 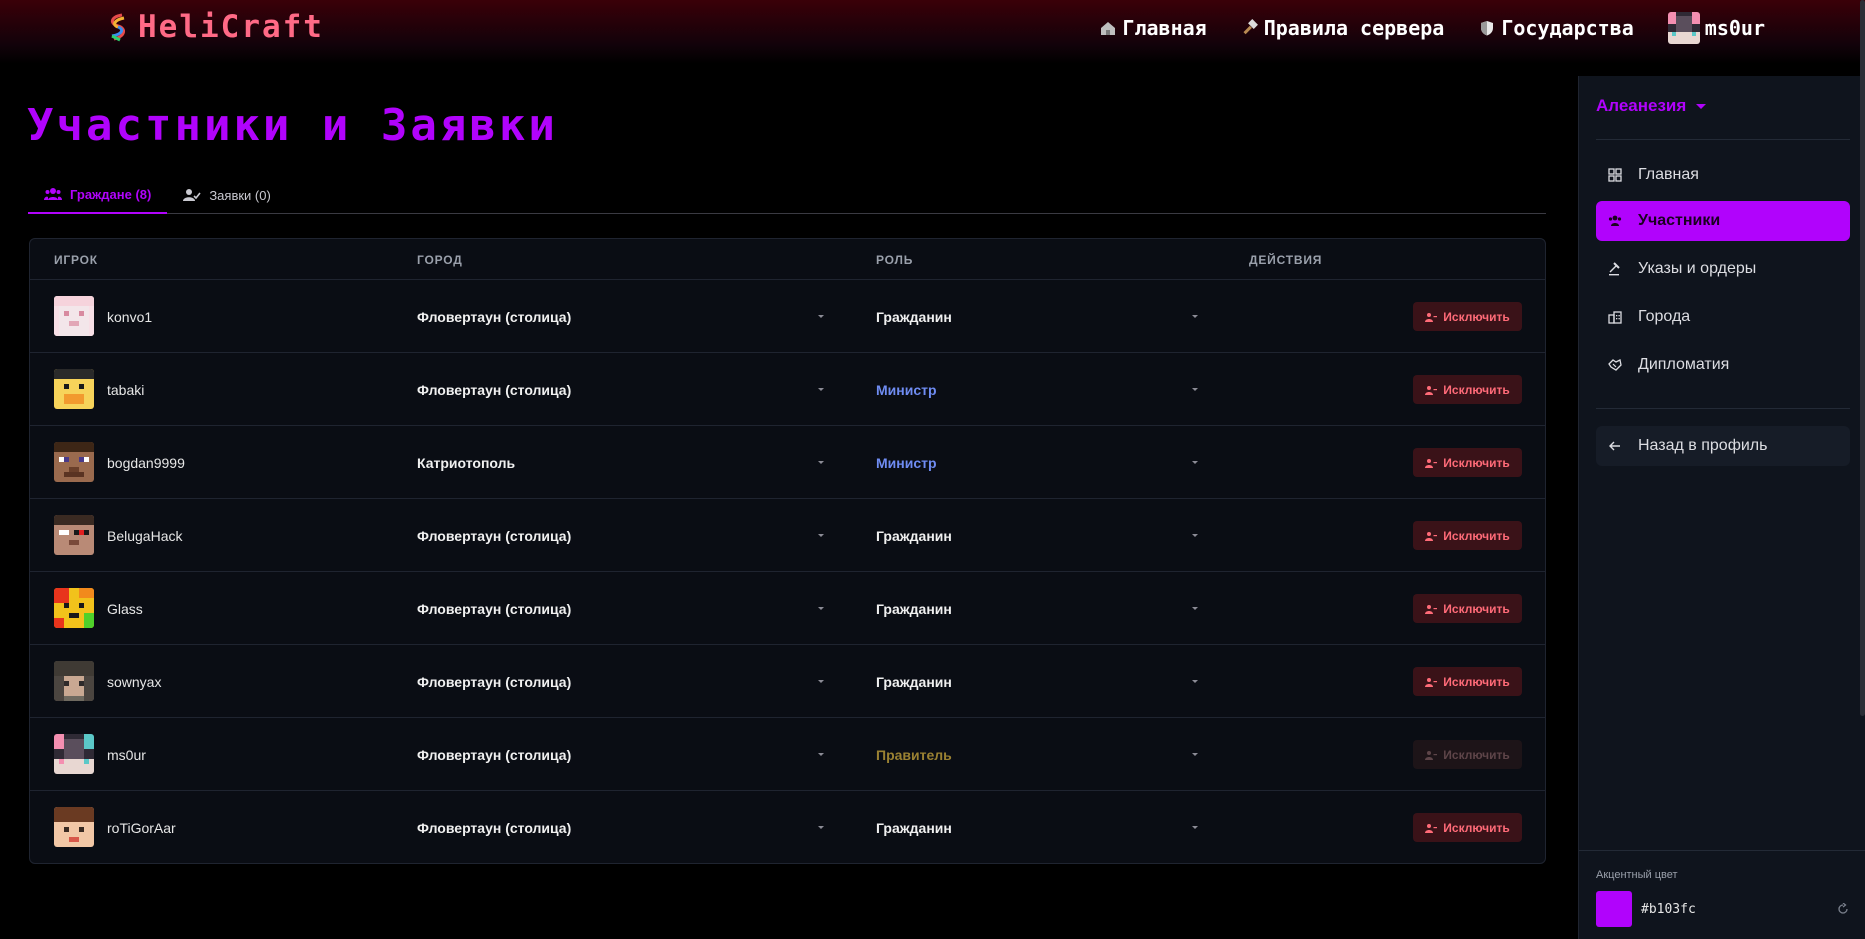 I want to click on nav-home: Главная, so click(x=1153, y=28).